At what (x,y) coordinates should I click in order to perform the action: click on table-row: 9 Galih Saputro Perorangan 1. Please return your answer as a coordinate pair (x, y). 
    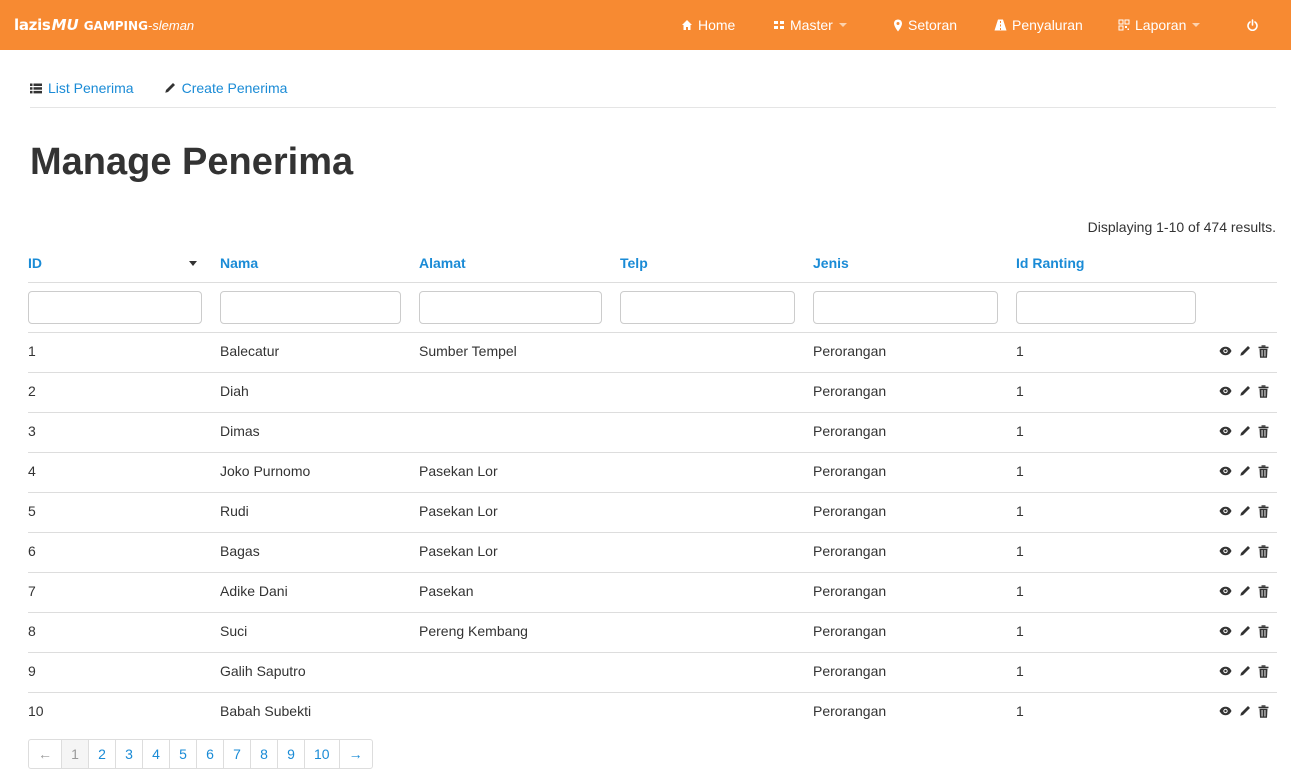
    Looking at the image, I should click on (652, 672).